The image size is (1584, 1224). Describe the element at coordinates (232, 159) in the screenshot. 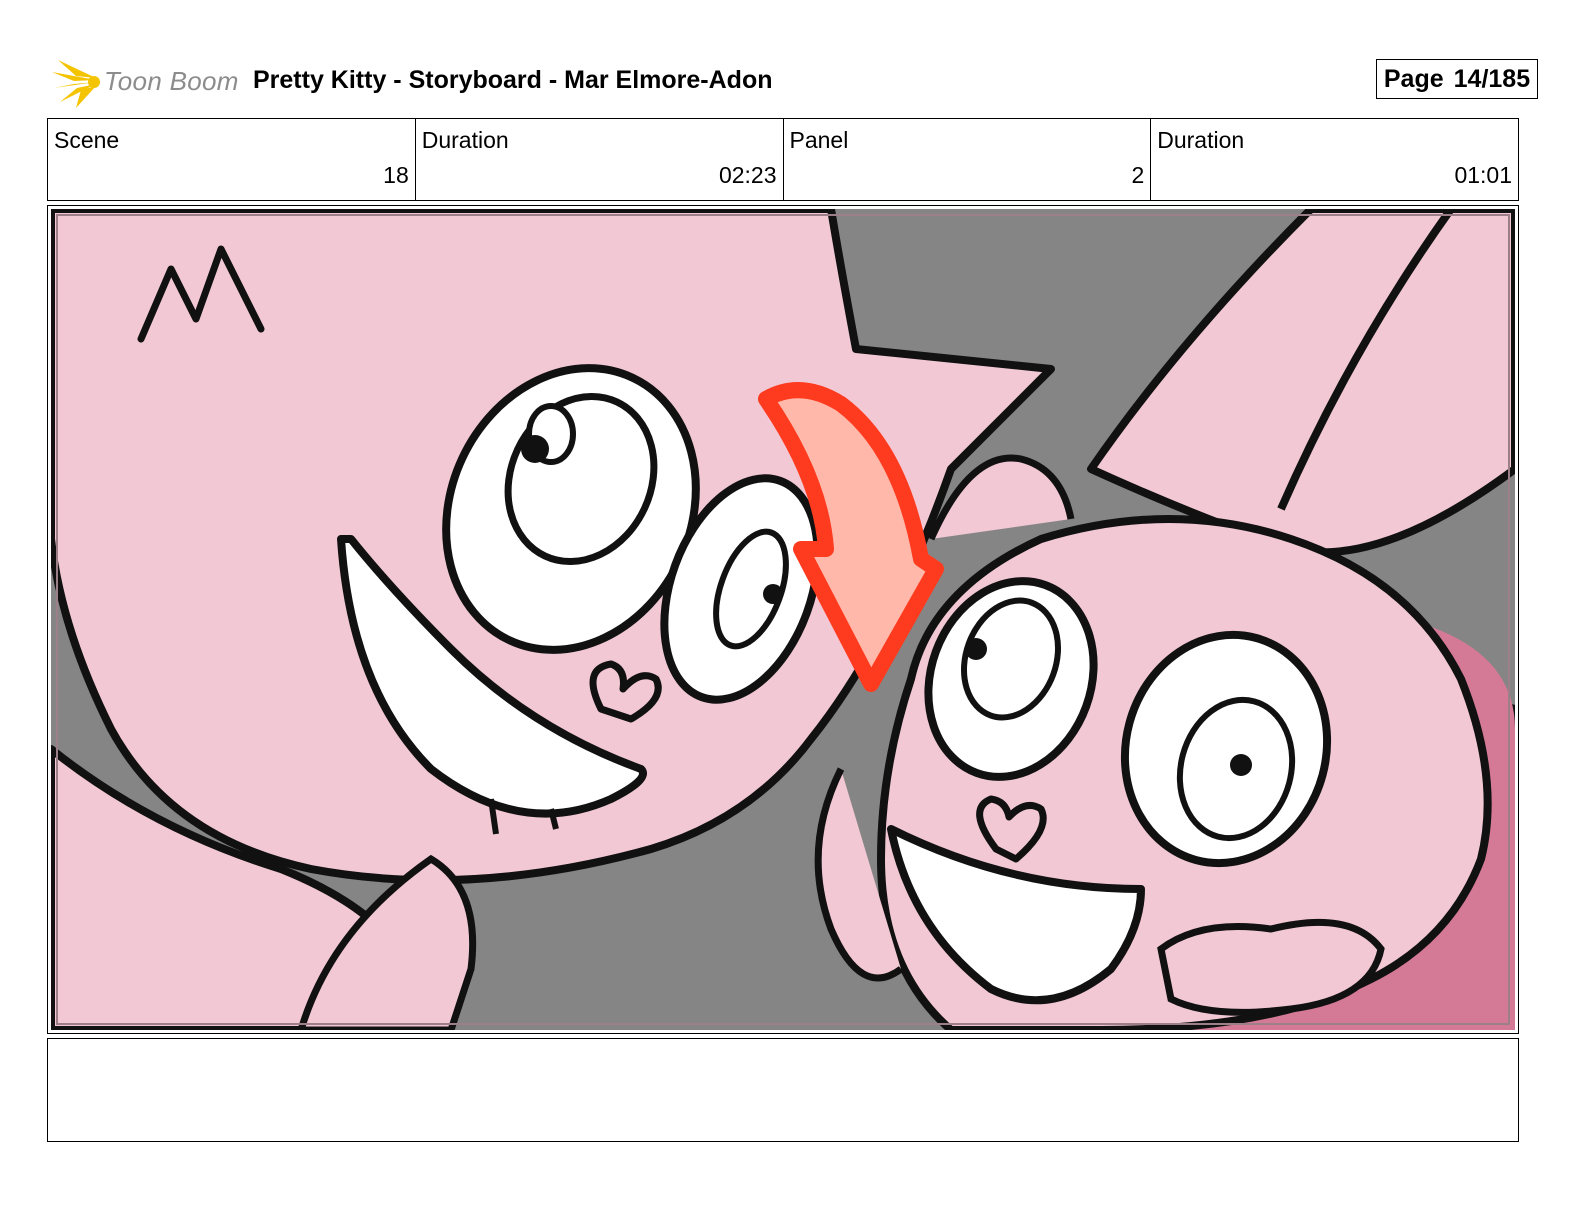

I see `scene-cell: Scene 18` at that location.